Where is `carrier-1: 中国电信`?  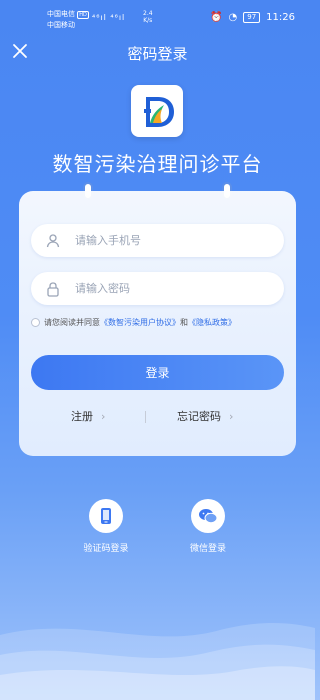 carrier-1: 中国电信 is located at coordinates (61, 14).